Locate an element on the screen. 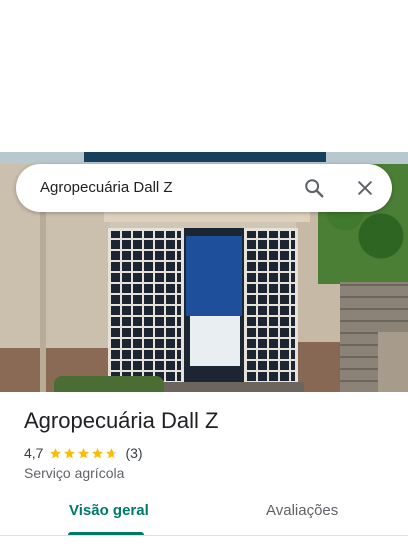 This screenshot has width=408, height=544. close-icon is located at coordinates (365, 188).